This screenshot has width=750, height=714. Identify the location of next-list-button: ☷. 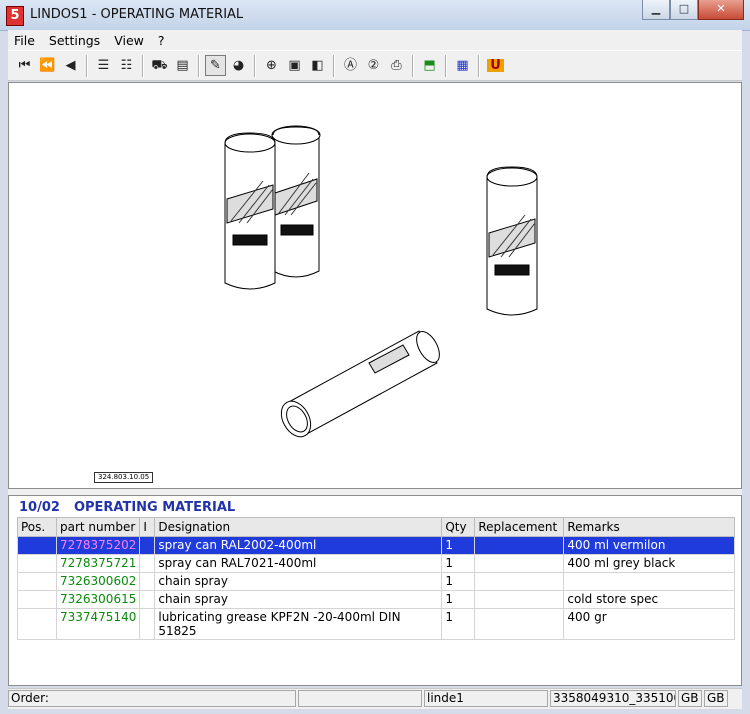
(126, 65).